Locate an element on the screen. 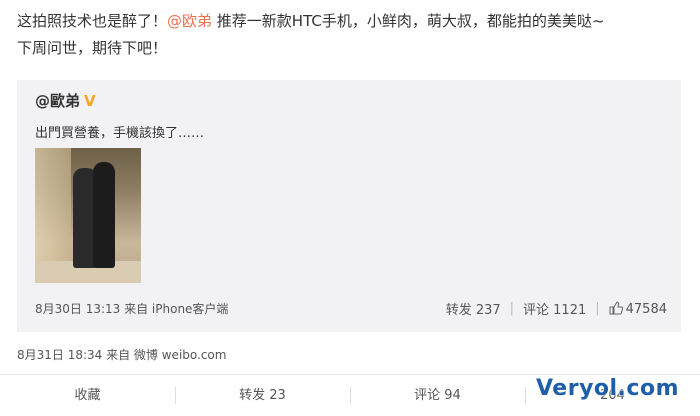  post-meta: 8月31日 18:34 来自 微博 weibo.com is located at coordinates (122, 355).